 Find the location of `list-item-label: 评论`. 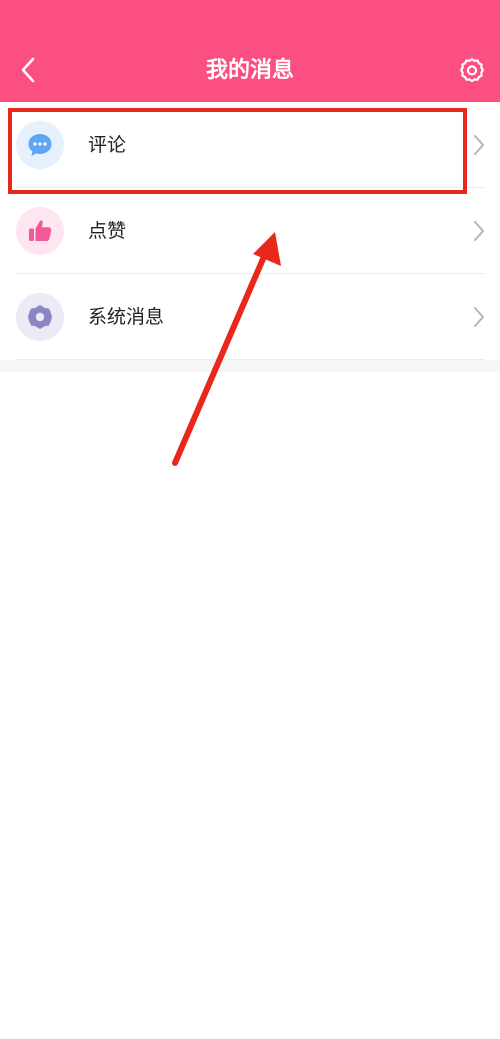

list-item-label: 评论 is located at coordinates (107, 145).